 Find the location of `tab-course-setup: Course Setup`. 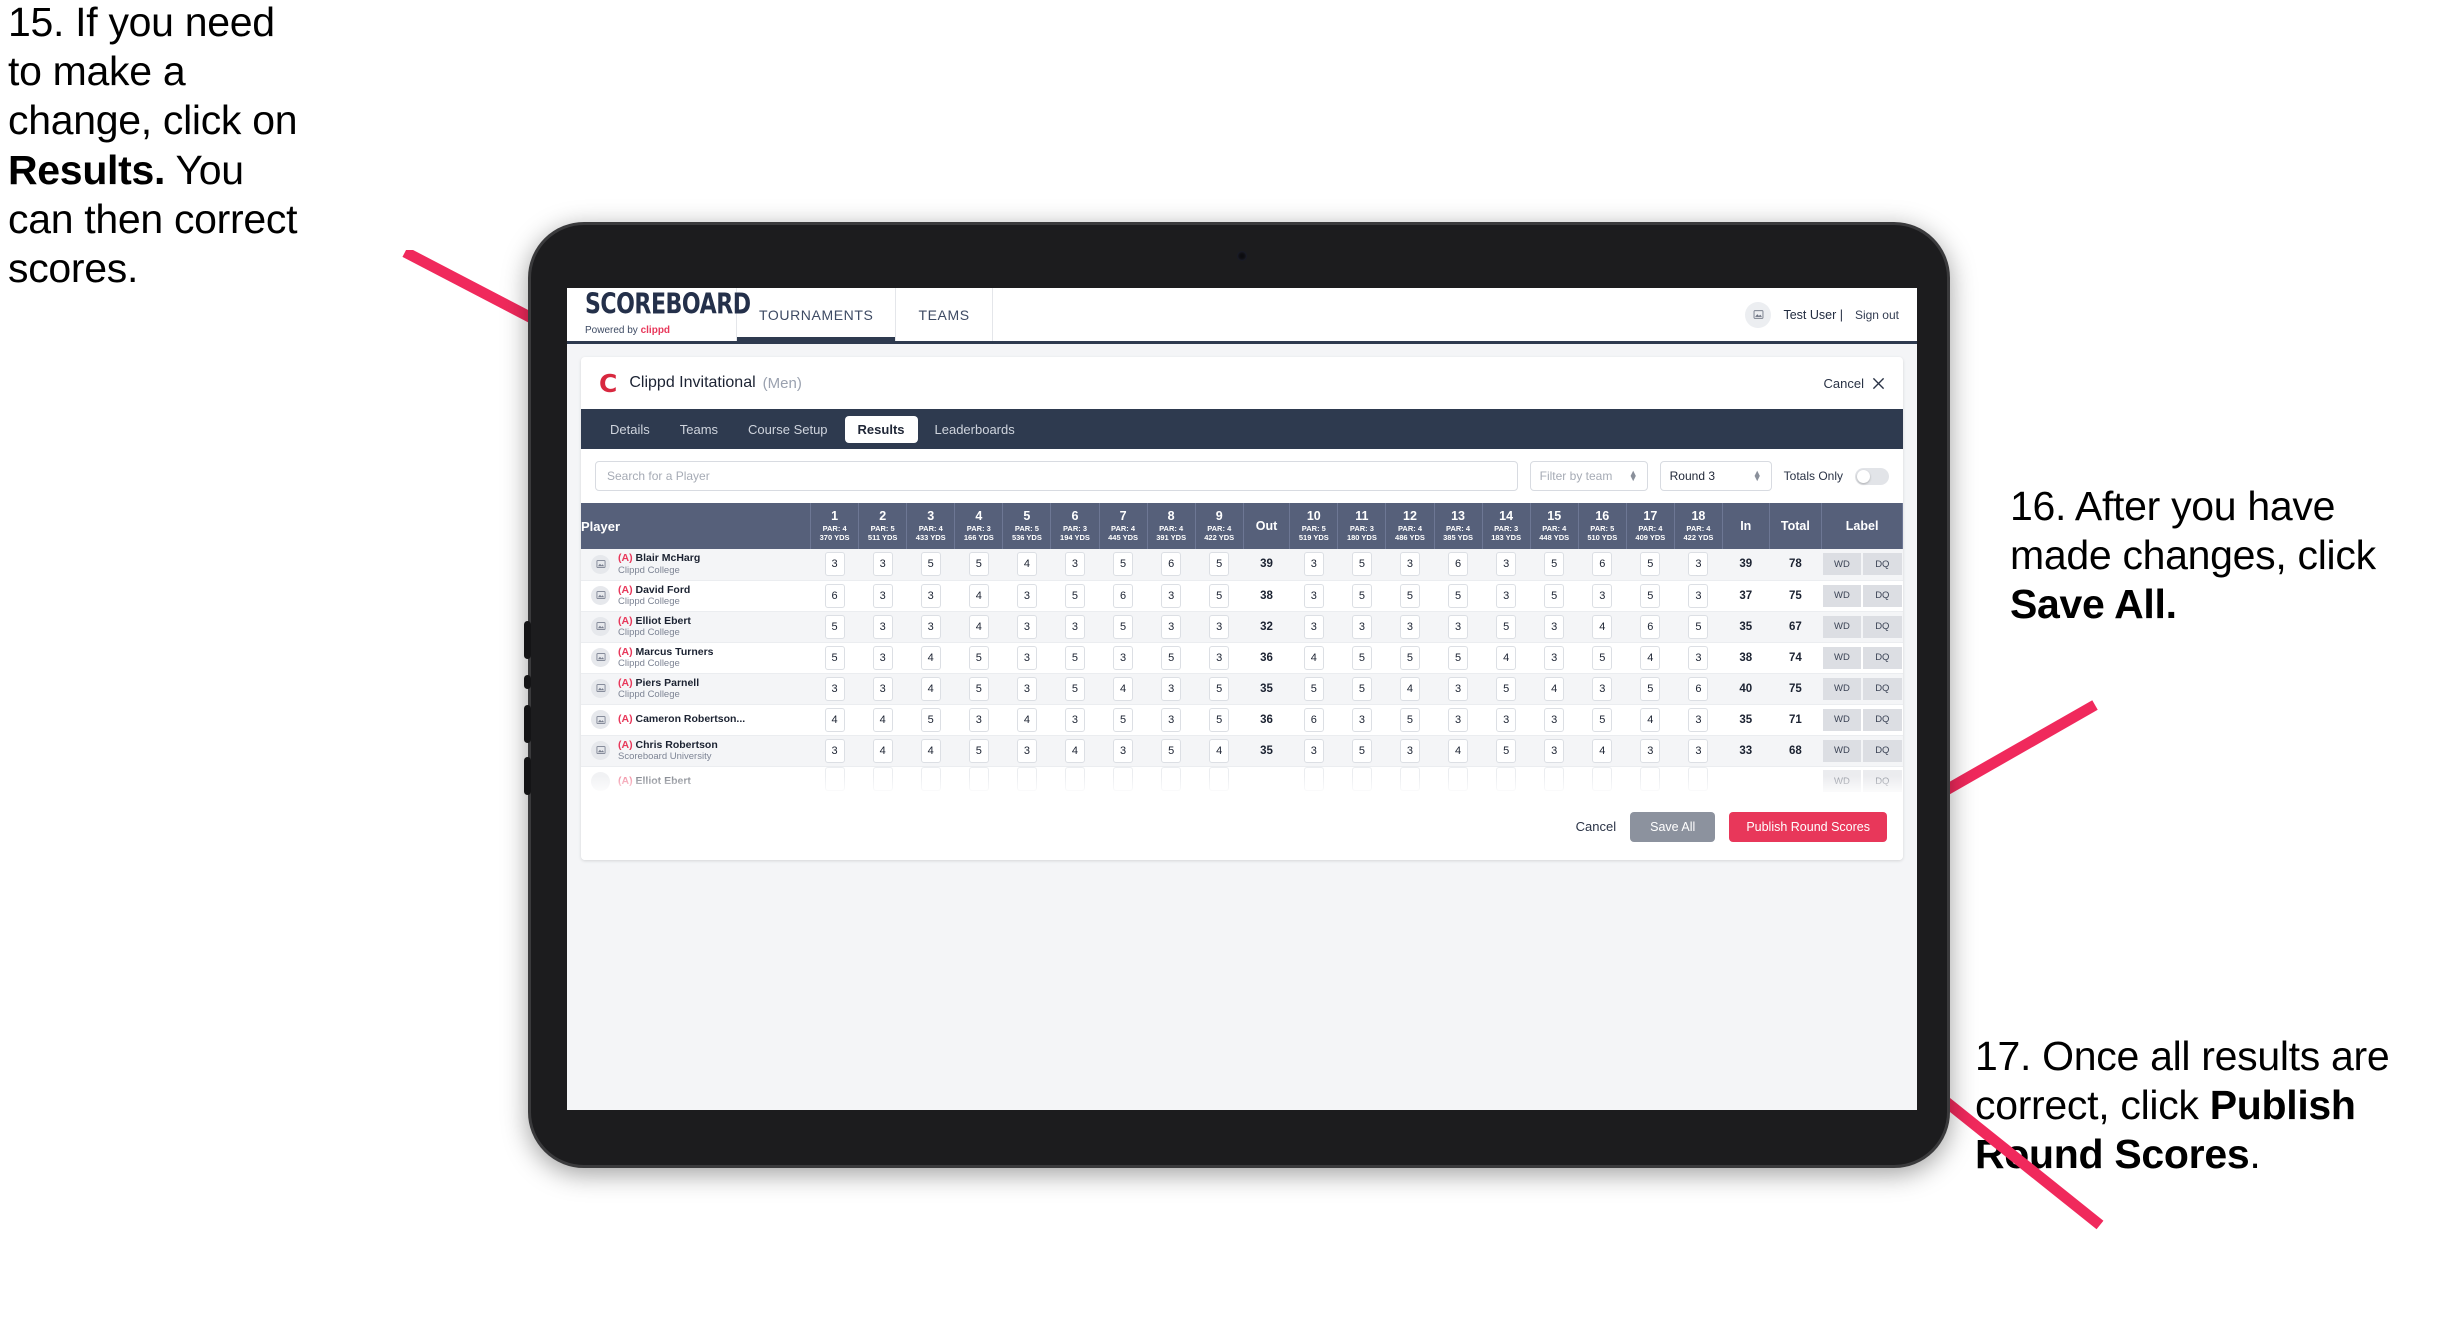

tab-course-setup: Course Setup is located at coordinates (788, 429).